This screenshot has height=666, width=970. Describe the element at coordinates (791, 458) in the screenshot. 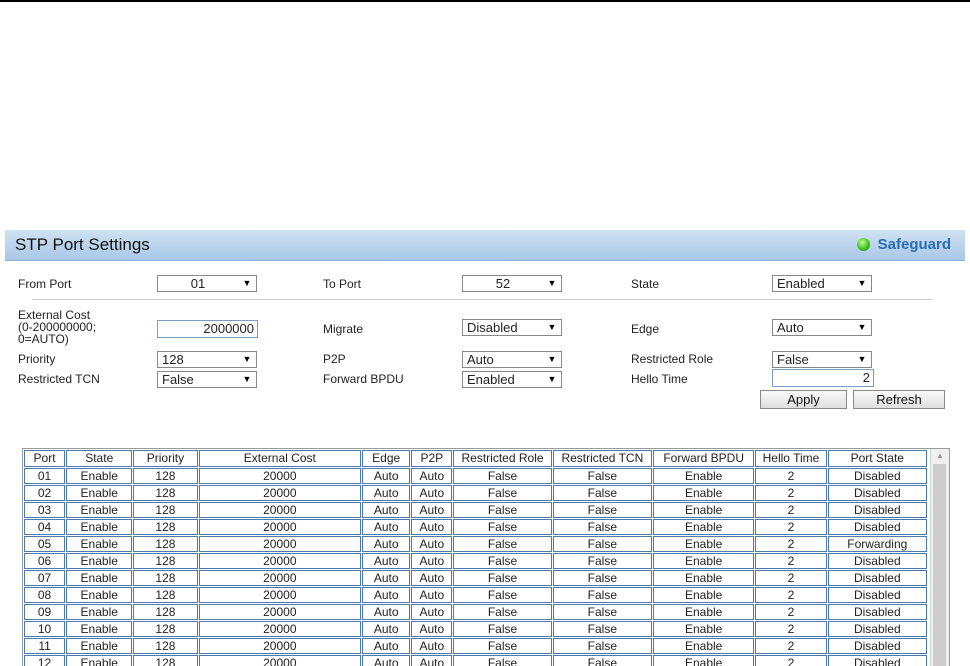

I see `column-header: Hello Time` at that location.